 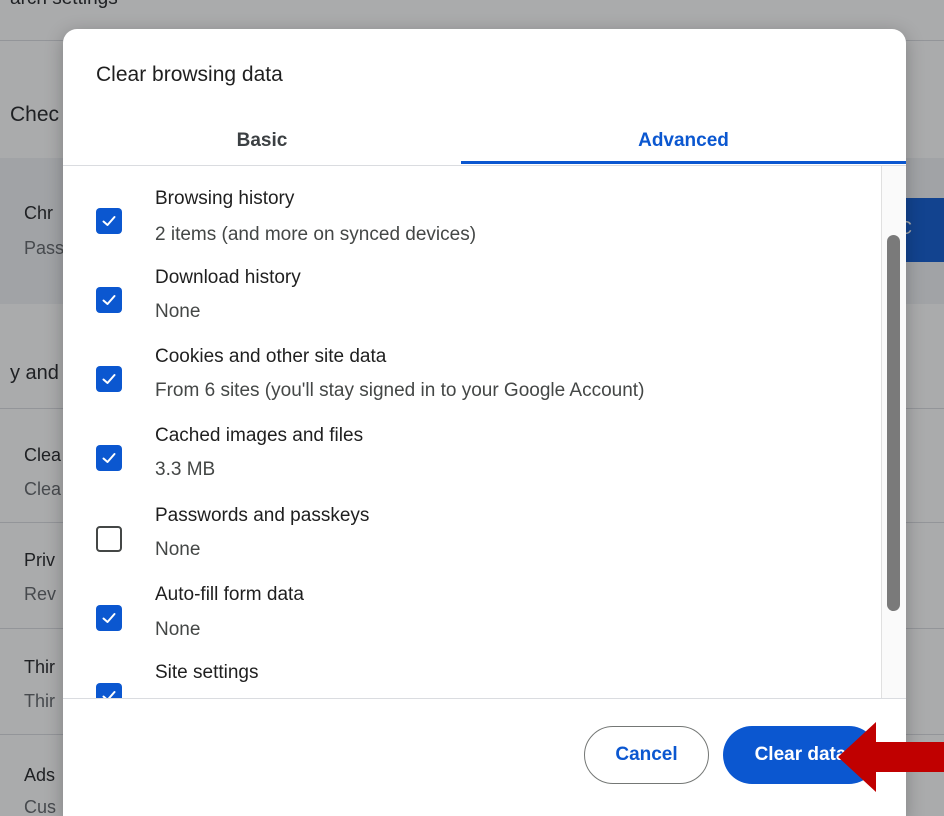 I want to click on item-title: Site settings, so click(x=207, y=672).